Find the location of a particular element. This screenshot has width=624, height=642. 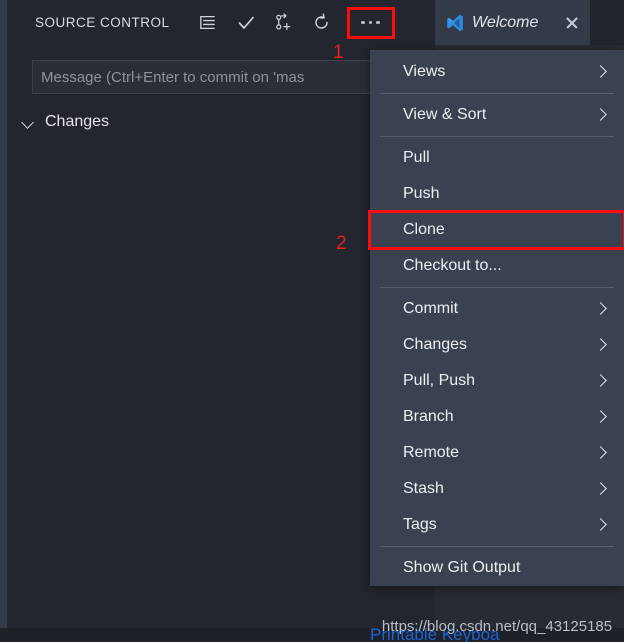

menu-item-label: Clone is located at coordinates (424, 229).